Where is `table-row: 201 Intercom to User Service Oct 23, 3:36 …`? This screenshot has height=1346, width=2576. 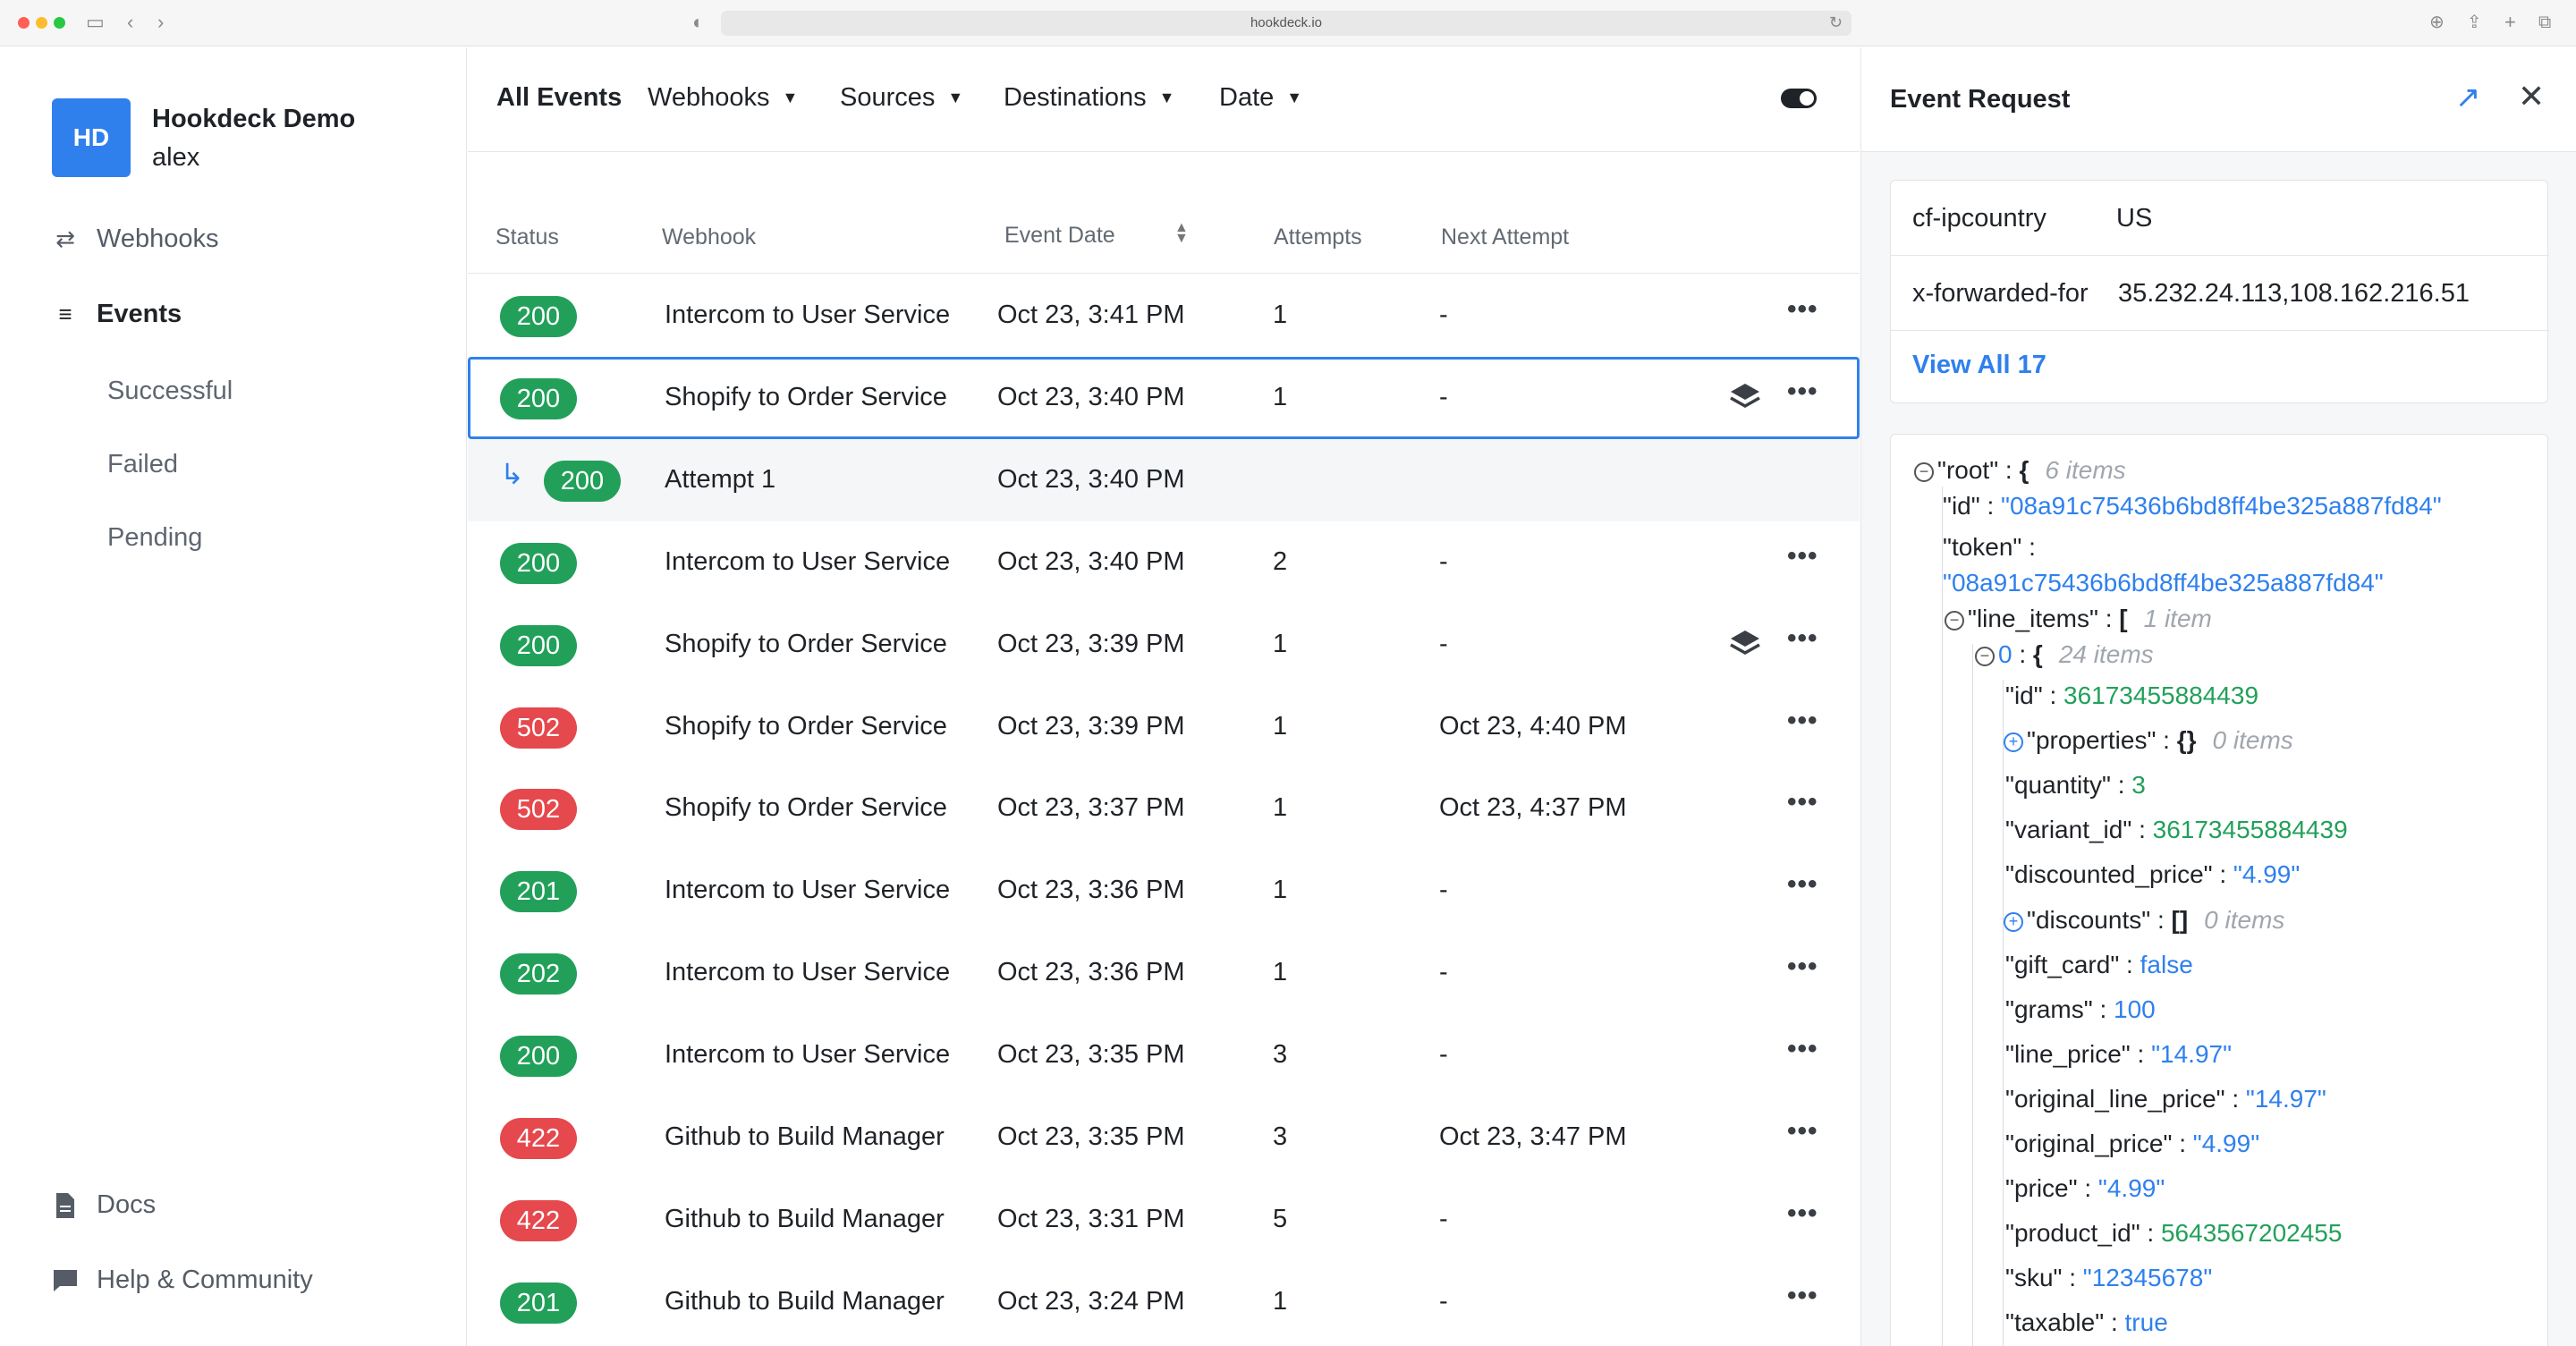
table-row: 201 Intercom to User Service Oct 23, 3:36 … is located at coordinates (1164, 891).